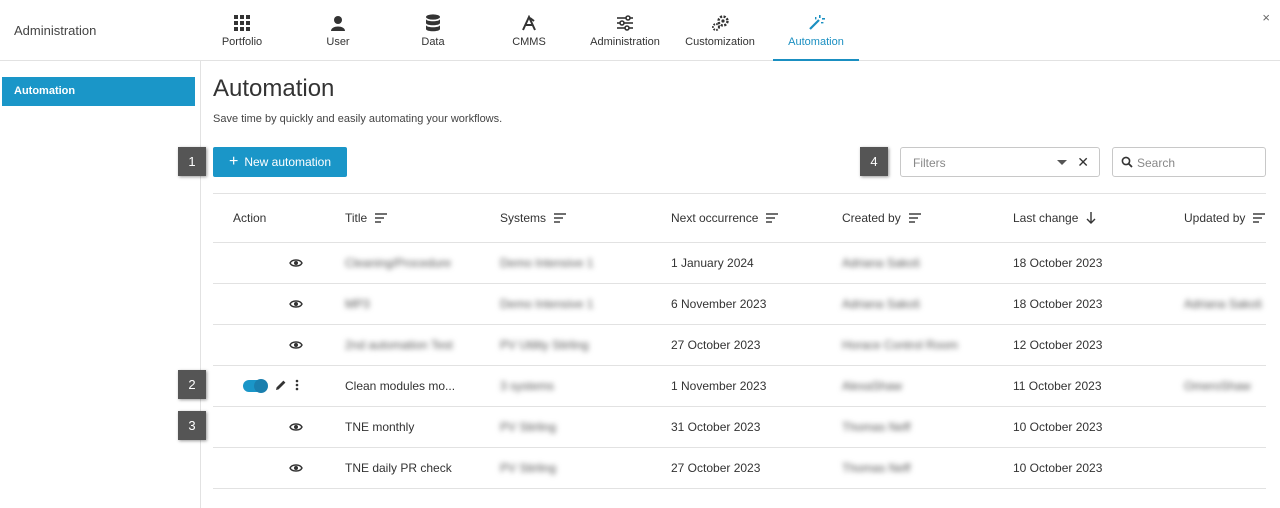 This screenshot has height=508, width=1280. What do you see at coordinates (523, 218) in the screenshot?
I see `header-label: Systems` at bounding box center [523, 218].